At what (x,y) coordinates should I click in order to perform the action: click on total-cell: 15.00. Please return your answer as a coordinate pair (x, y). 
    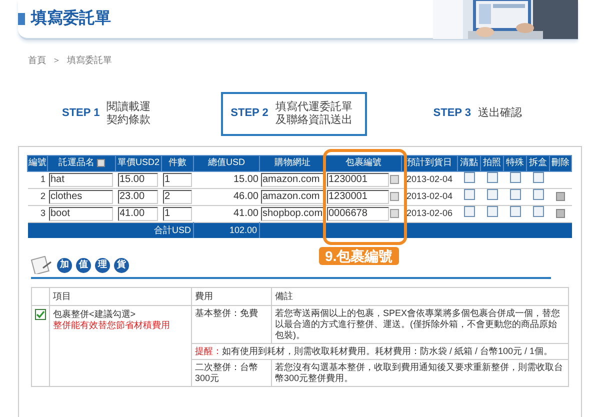
    Looking at the image, I should click on (227, 179).